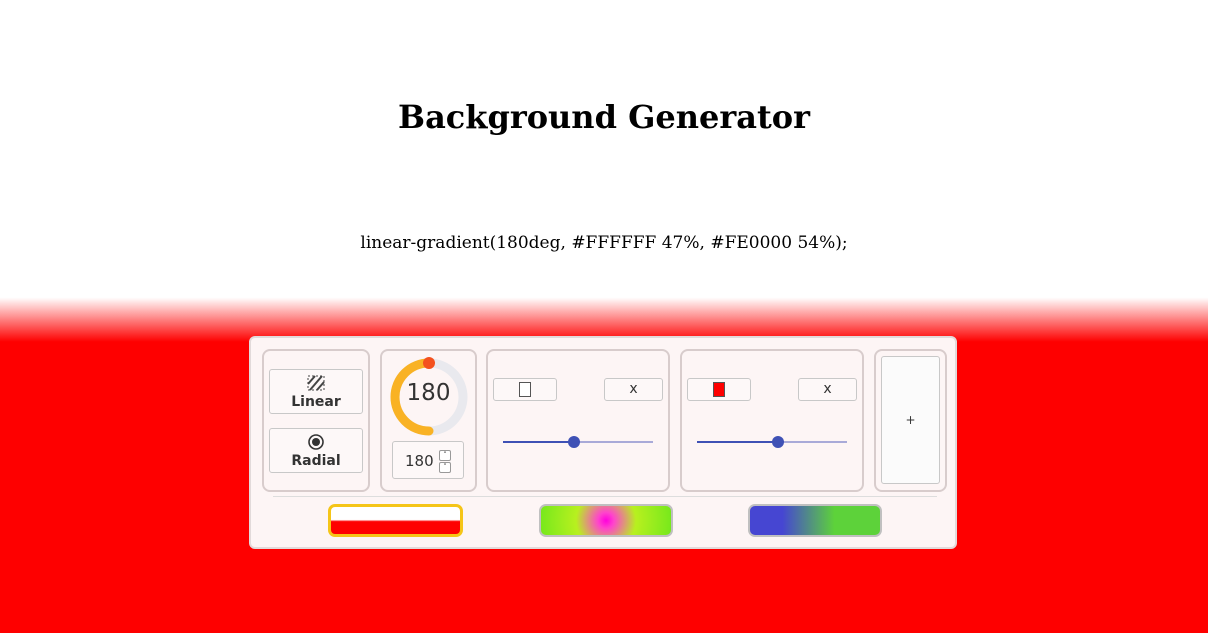 The width and height of the screenshot is (1208, 633). Describe the element at coordinates (316, 401) in the screenshot. I see `linear-label: Linear` at that location.